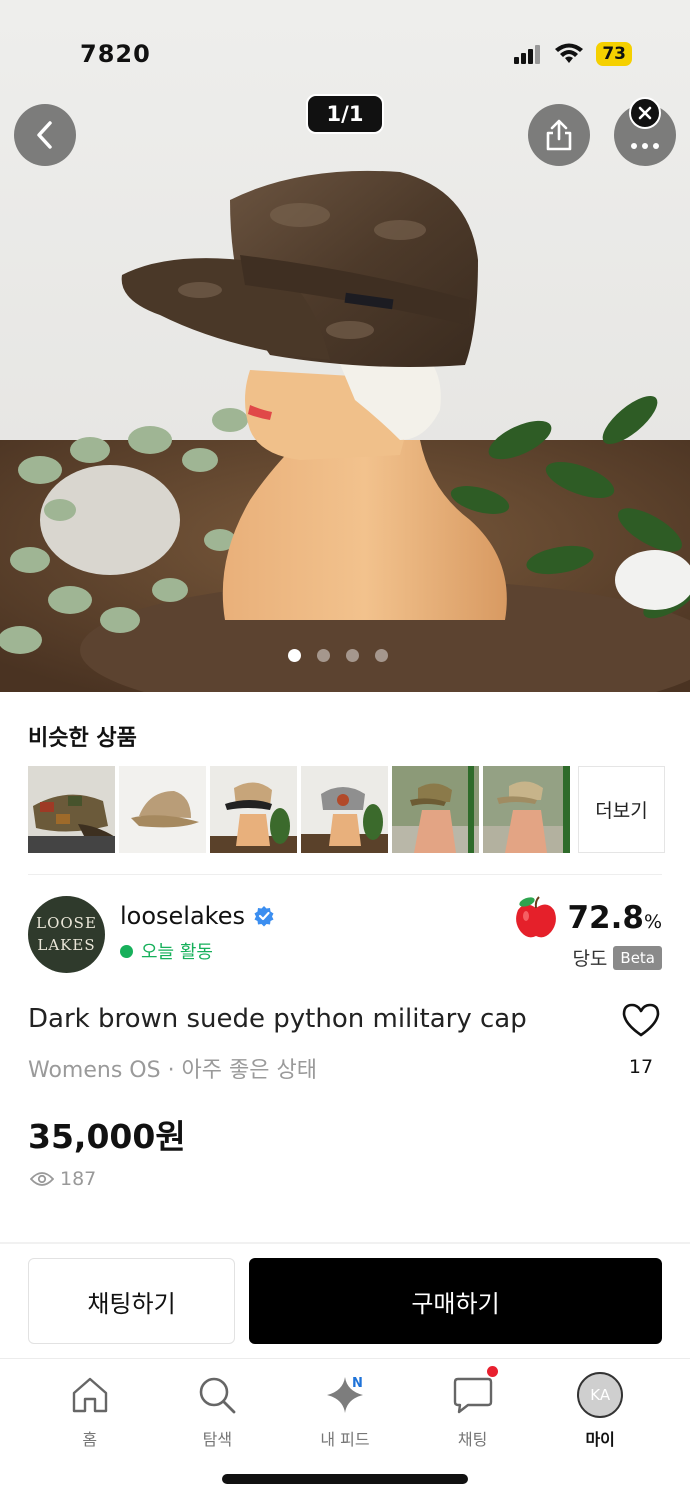  Describe the element at coordinates (107, 1136) in the screenshot. I see `product-price: 35,000원` at that location.